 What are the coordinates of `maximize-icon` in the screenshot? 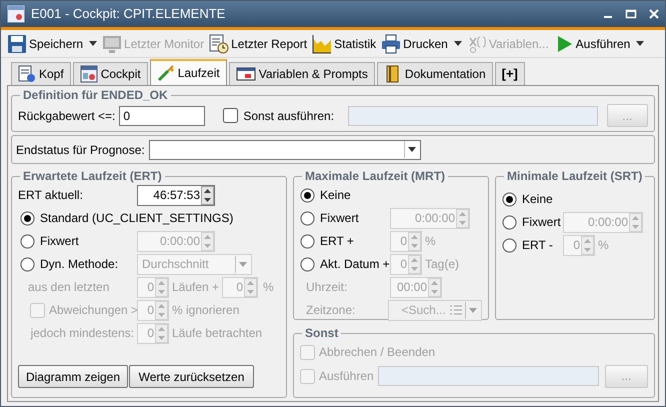 It's located at (631, 14).